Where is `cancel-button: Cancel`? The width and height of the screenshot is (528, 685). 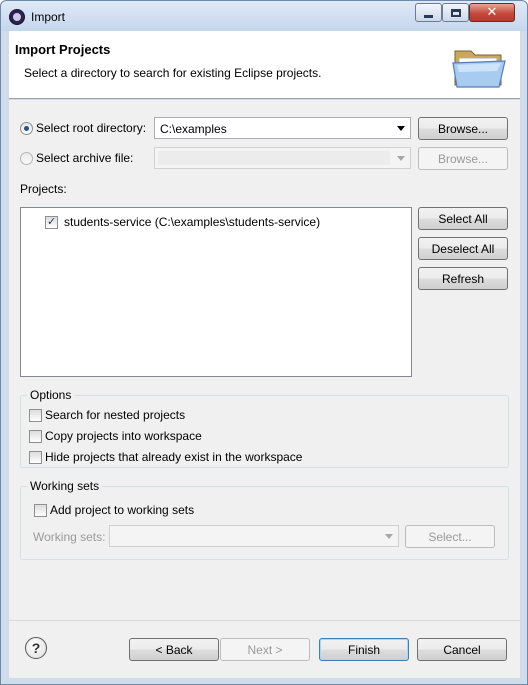
cancel-button: Cancel is located at coordinates (462, 649).